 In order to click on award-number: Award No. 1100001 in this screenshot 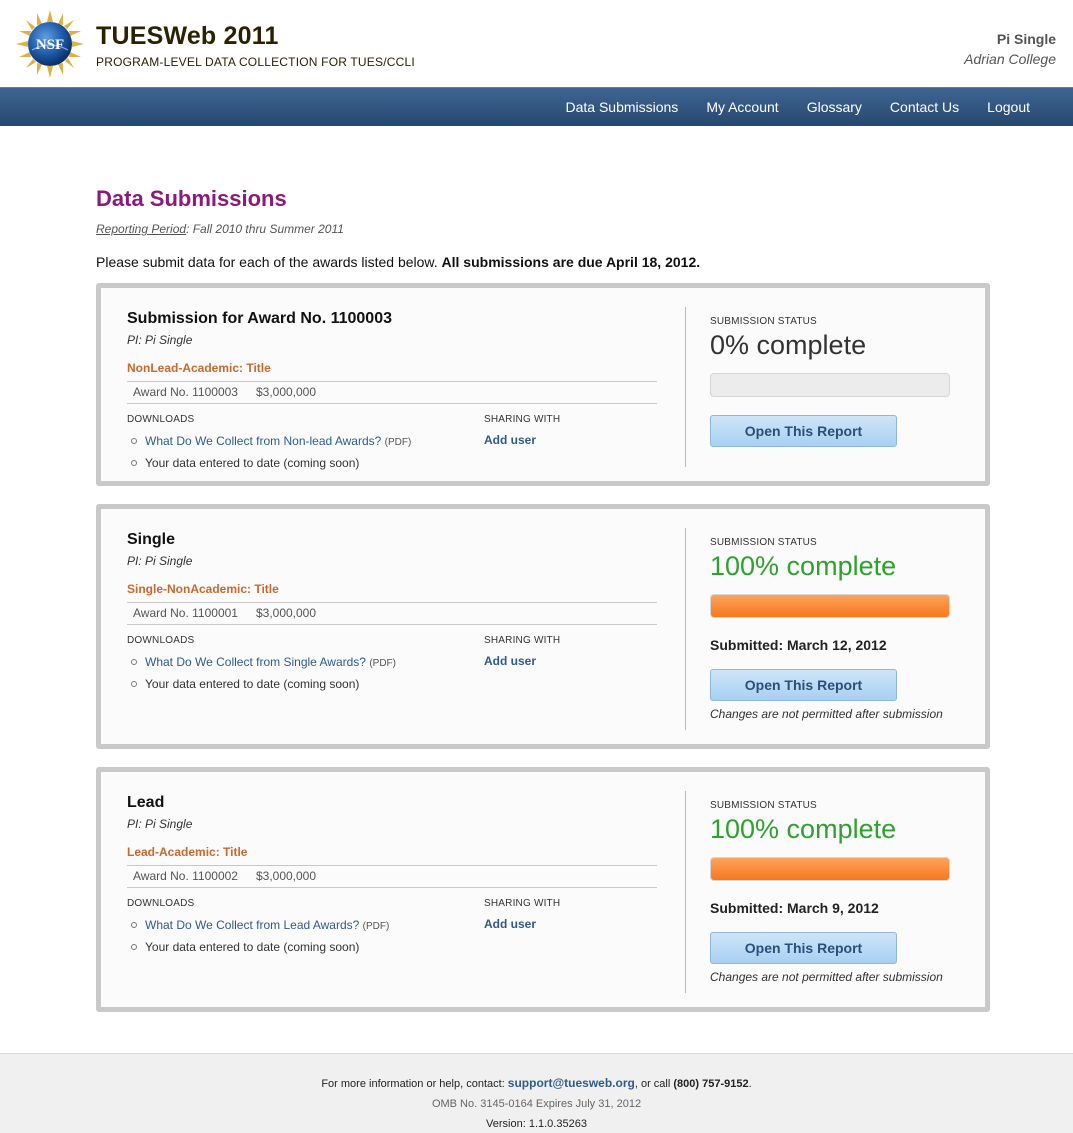, I will do `click(185, 613)`.